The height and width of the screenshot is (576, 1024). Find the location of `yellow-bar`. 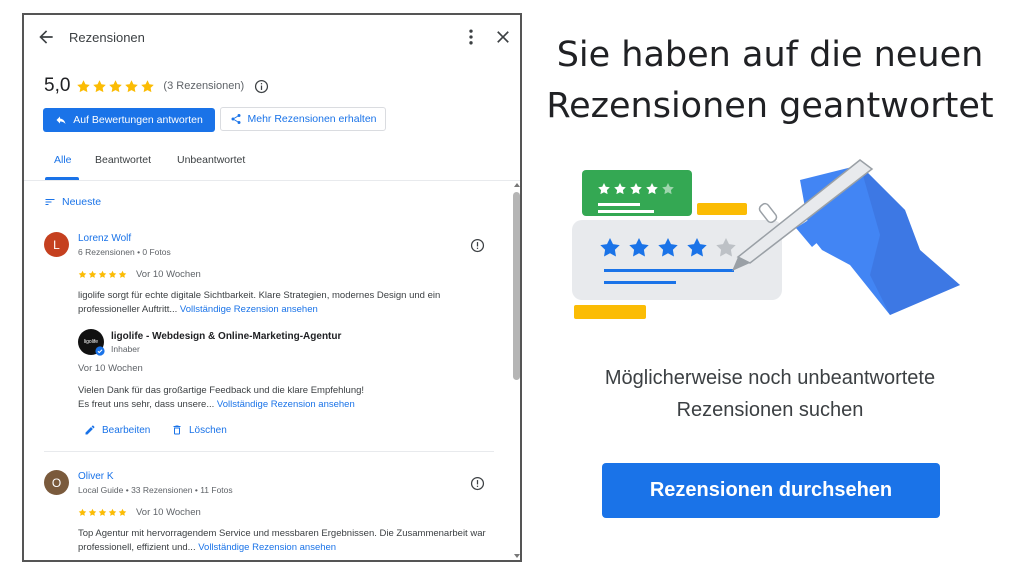

yellow-bar is located at coordinates (722, 209).